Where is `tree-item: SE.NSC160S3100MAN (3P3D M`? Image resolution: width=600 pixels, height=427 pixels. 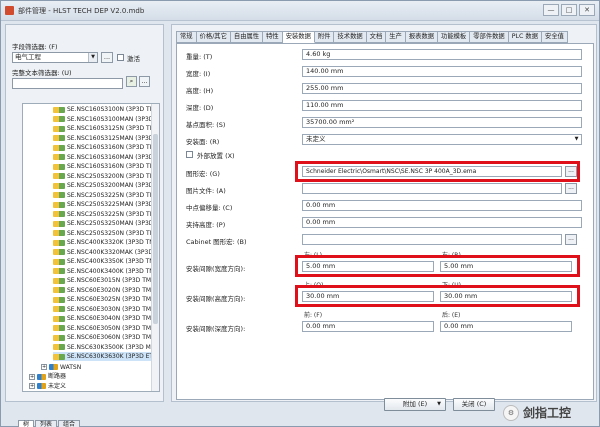
tree-item: SE.NSC160S3100MAN (3P3D M is located at coordinates (106, 119).